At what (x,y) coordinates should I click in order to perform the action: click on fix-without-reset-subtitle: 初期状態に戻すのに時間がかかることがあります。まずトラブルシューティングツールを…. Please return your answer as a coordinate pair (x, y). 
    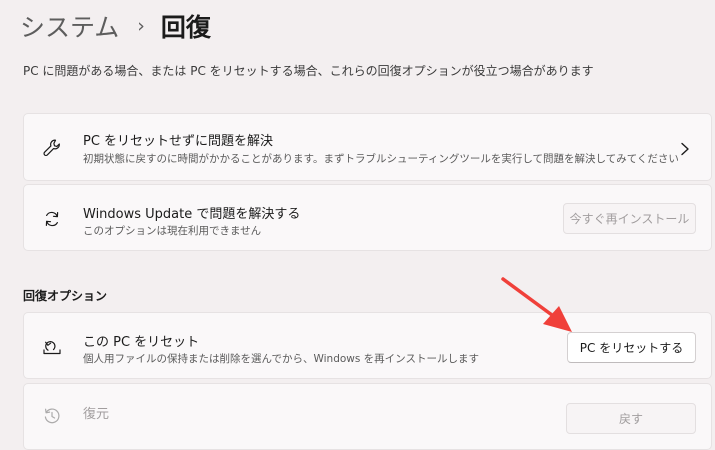
    Looking at the image, I should click on (381, 159).